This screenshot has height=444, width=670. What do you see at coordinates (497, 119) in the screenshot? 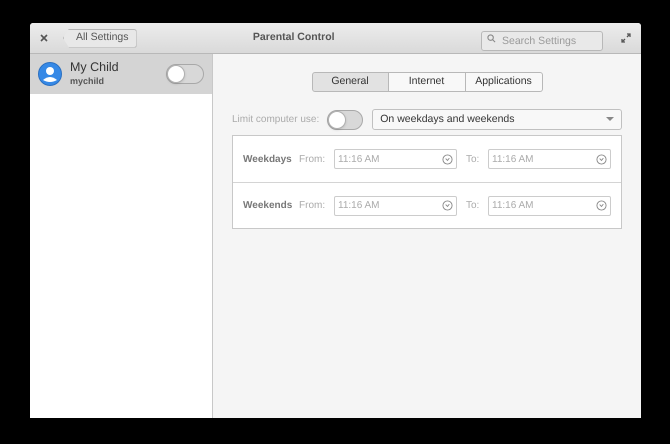
I see `schedule-dropdown: On weekdays and weekends` at bounding box center [497, 119].